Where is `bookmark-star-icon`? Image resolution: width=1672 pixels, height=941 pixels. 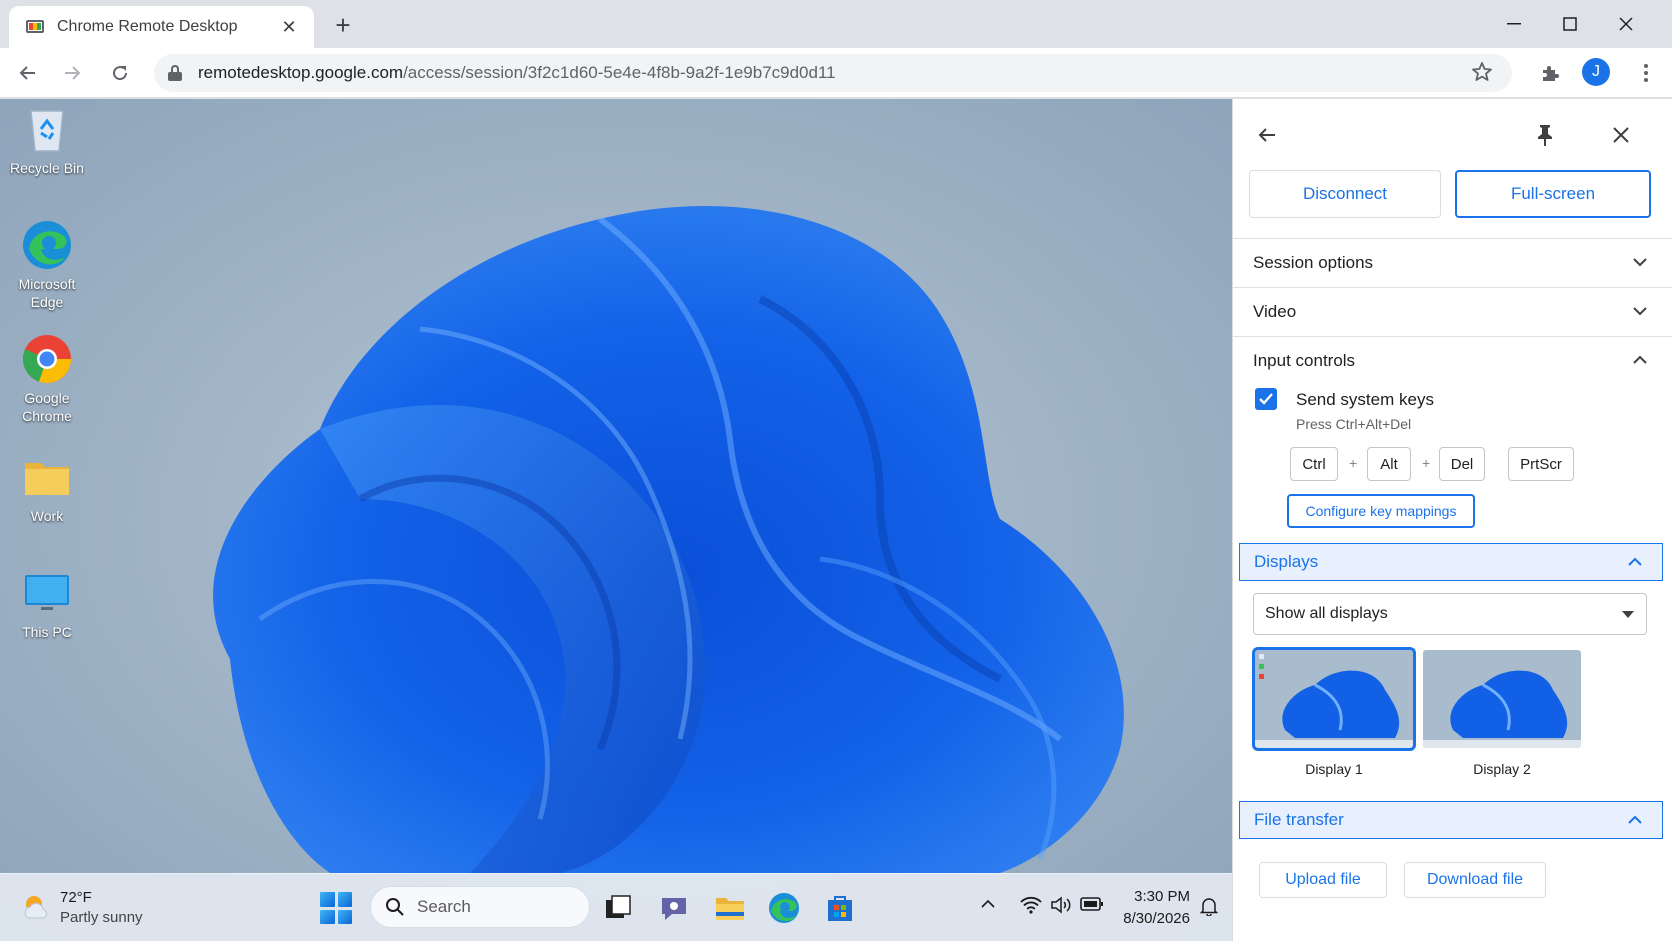
bookmark-star-icon is located at coordinates (1482, 74).